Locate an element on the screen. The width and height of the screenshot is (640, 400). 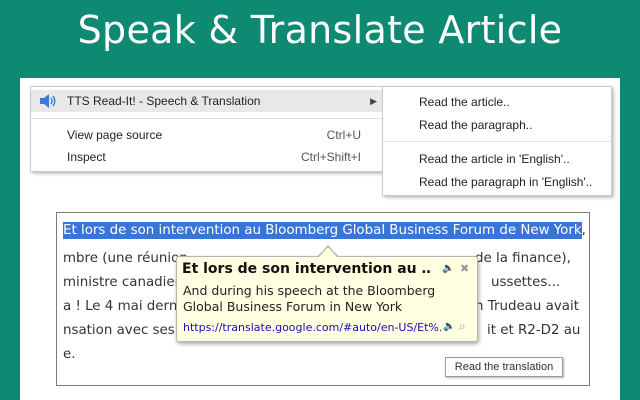
menu-item-label: TTS Read-It! - Speech & Translation is located at coordinates (164, 101).